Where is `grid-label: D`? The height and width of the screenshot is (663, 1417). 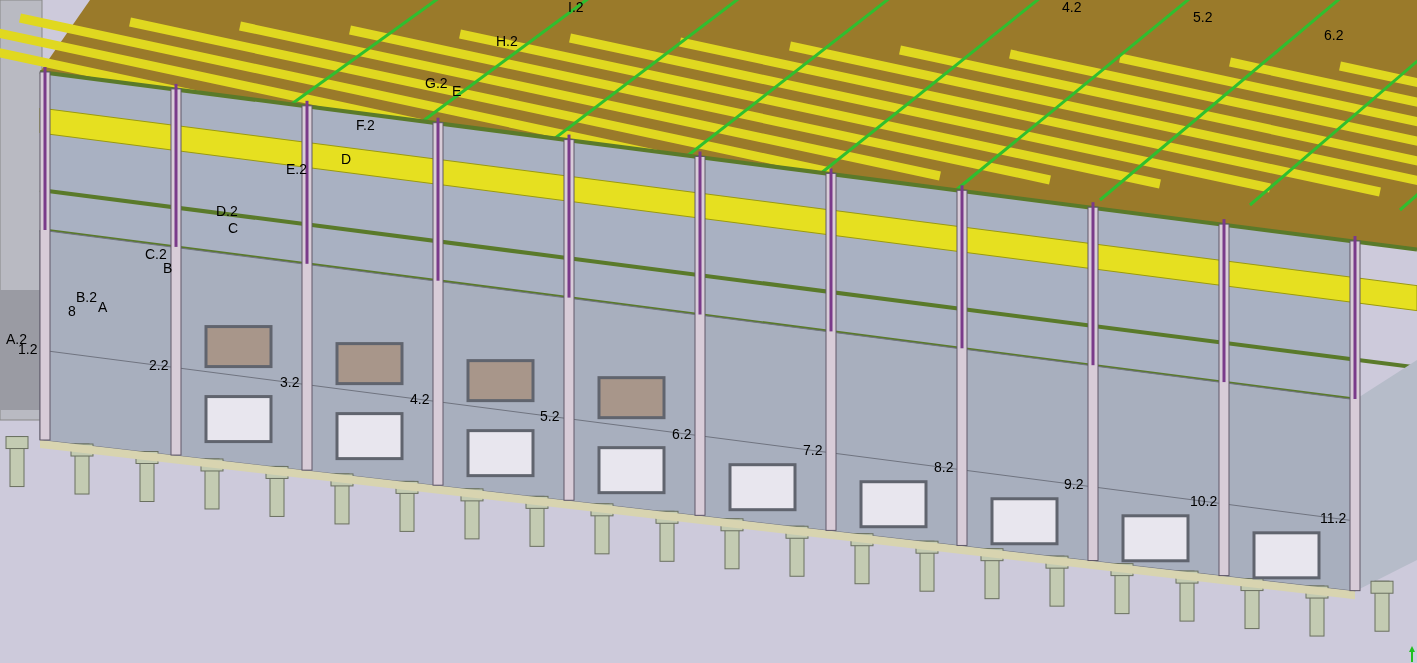 grid-label: D is located at coordinates (346, 159).